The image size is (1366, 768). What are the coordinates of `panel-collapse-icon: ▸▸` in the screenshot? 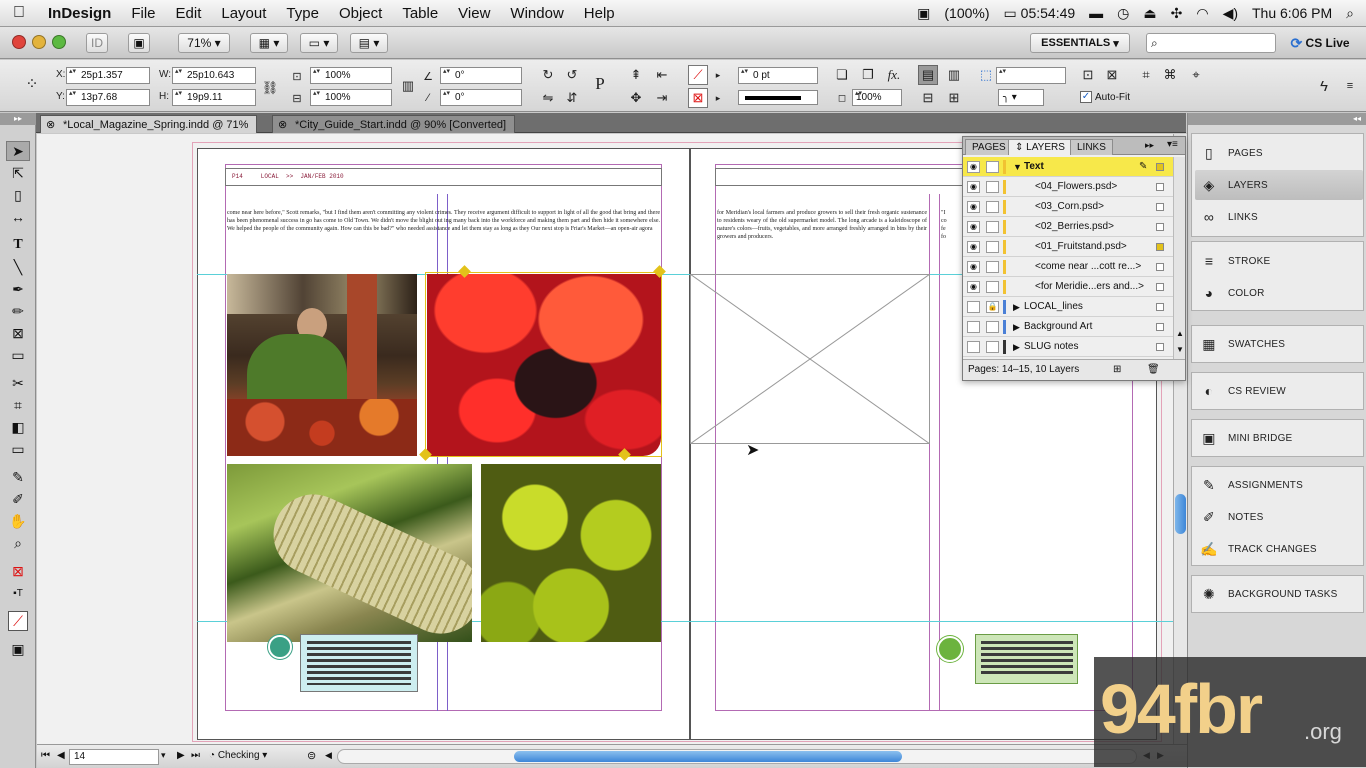 It's located at (1149, 145).